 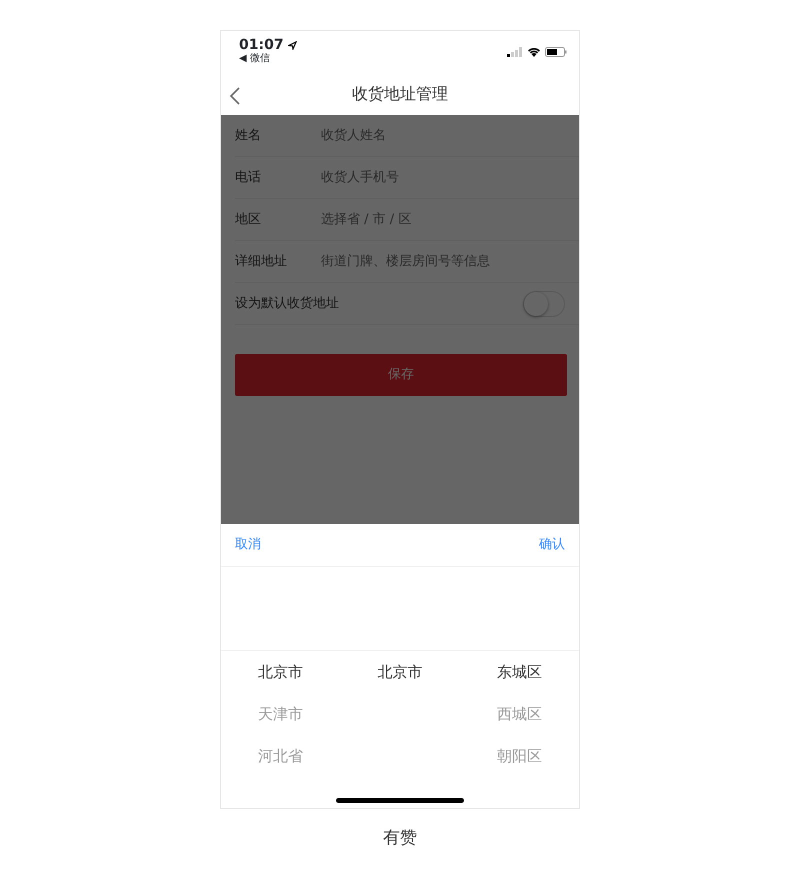 What do you see at coordinates (248, 177) in the screenshot?
I see `field-label: 电话` at bounding box center [248, 177].